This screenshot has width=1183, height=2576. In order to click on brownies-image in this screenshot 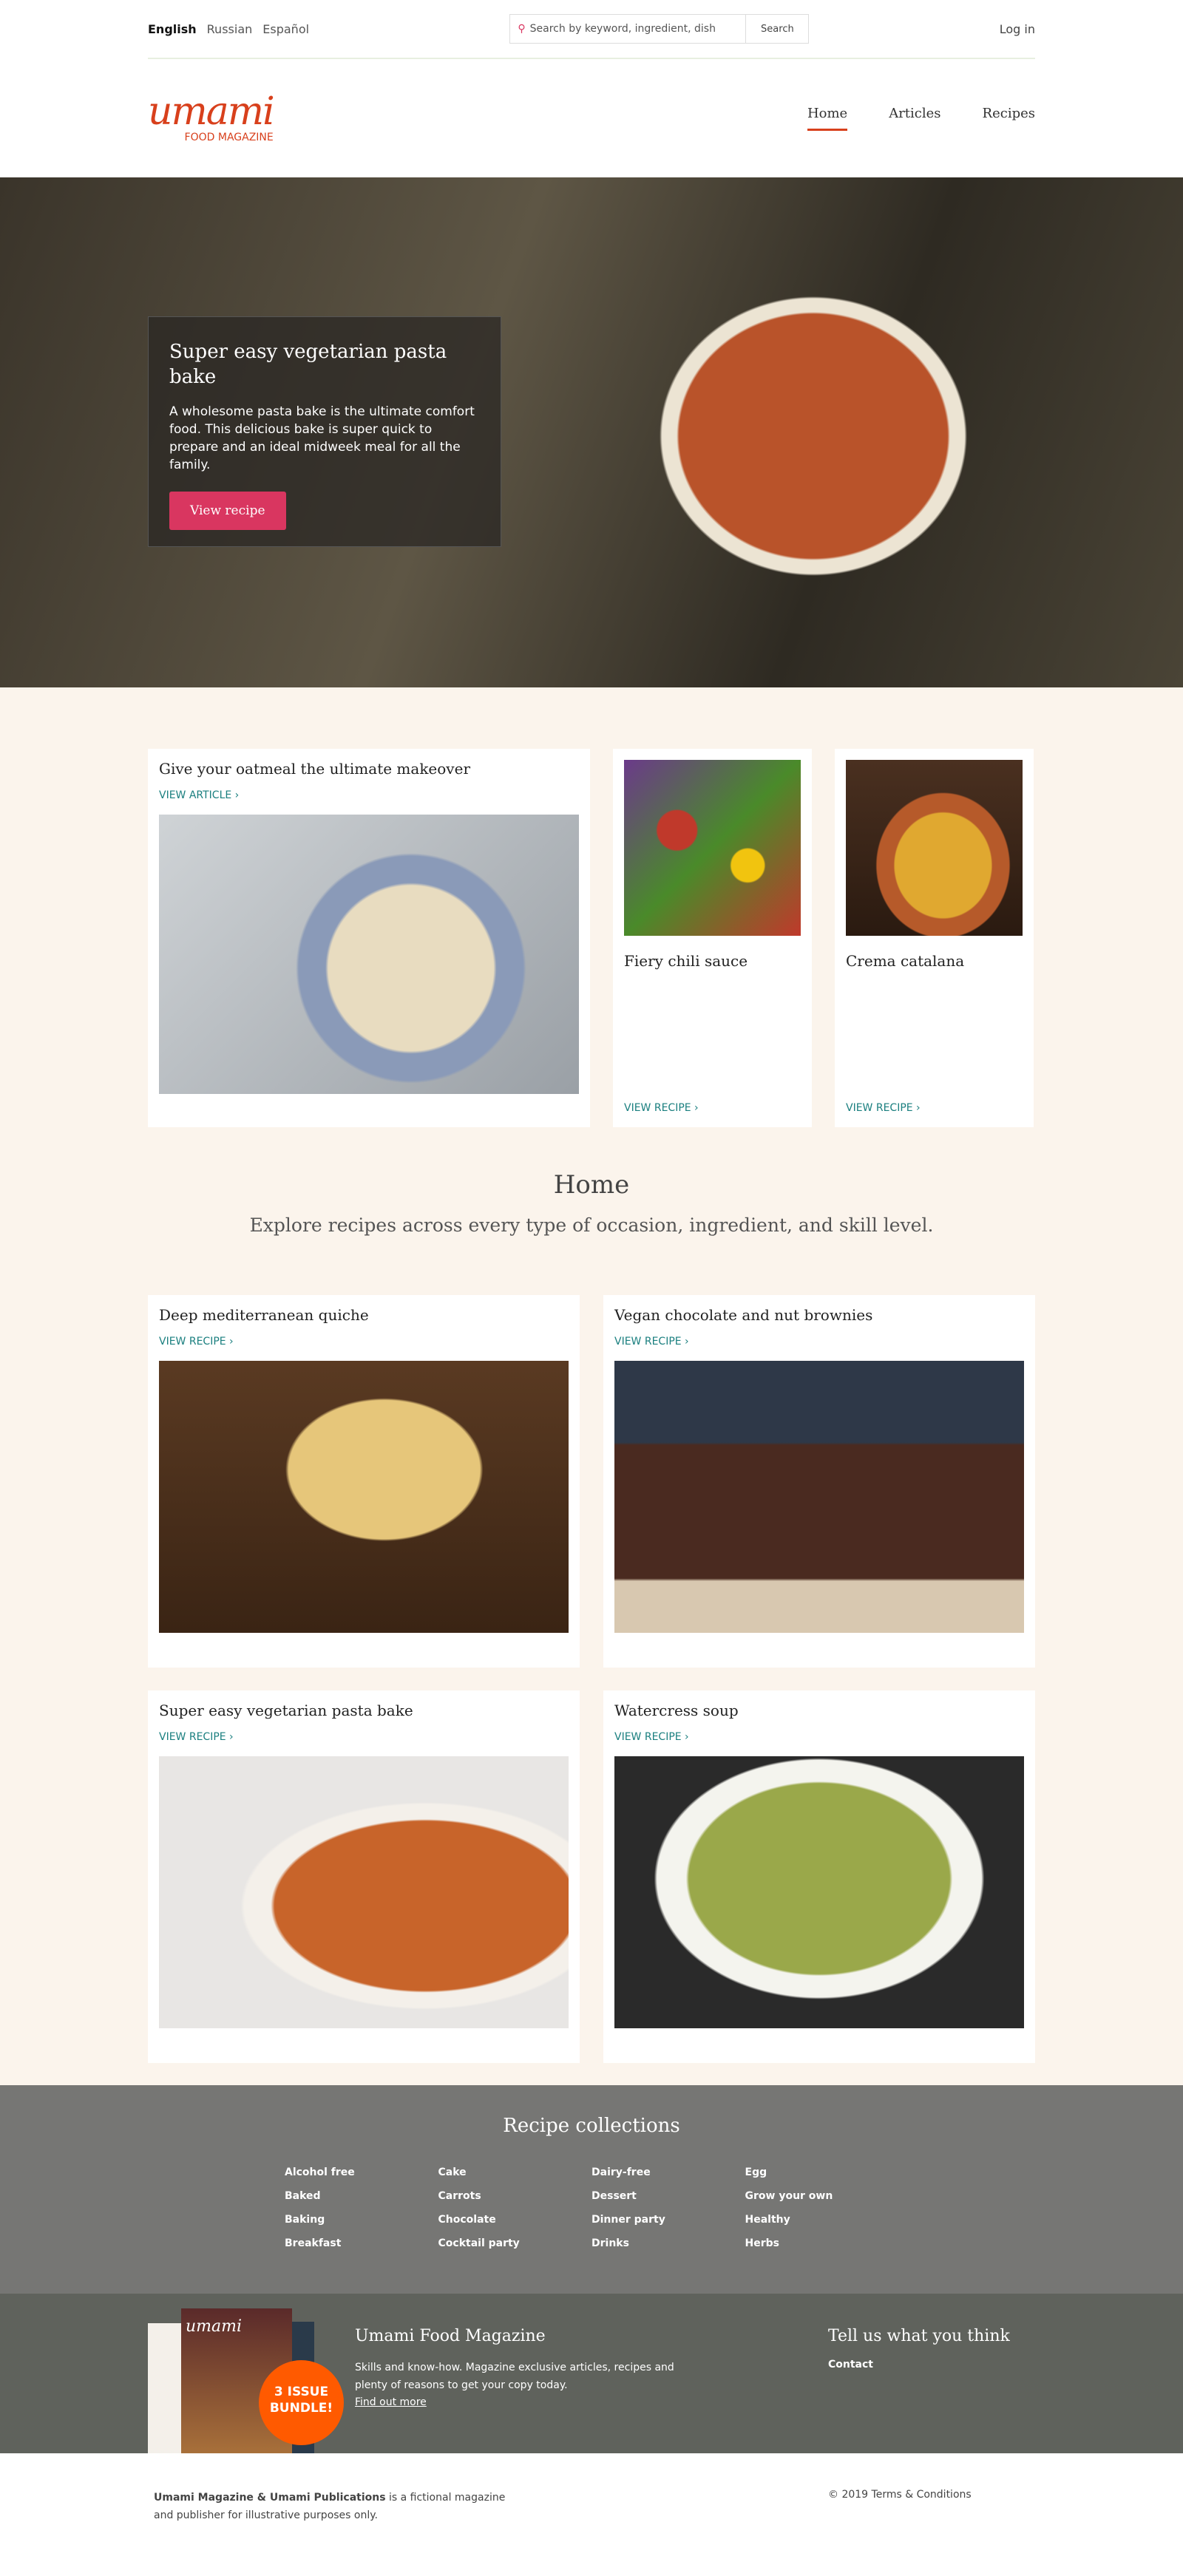, I will do `click(819, 1497)`.